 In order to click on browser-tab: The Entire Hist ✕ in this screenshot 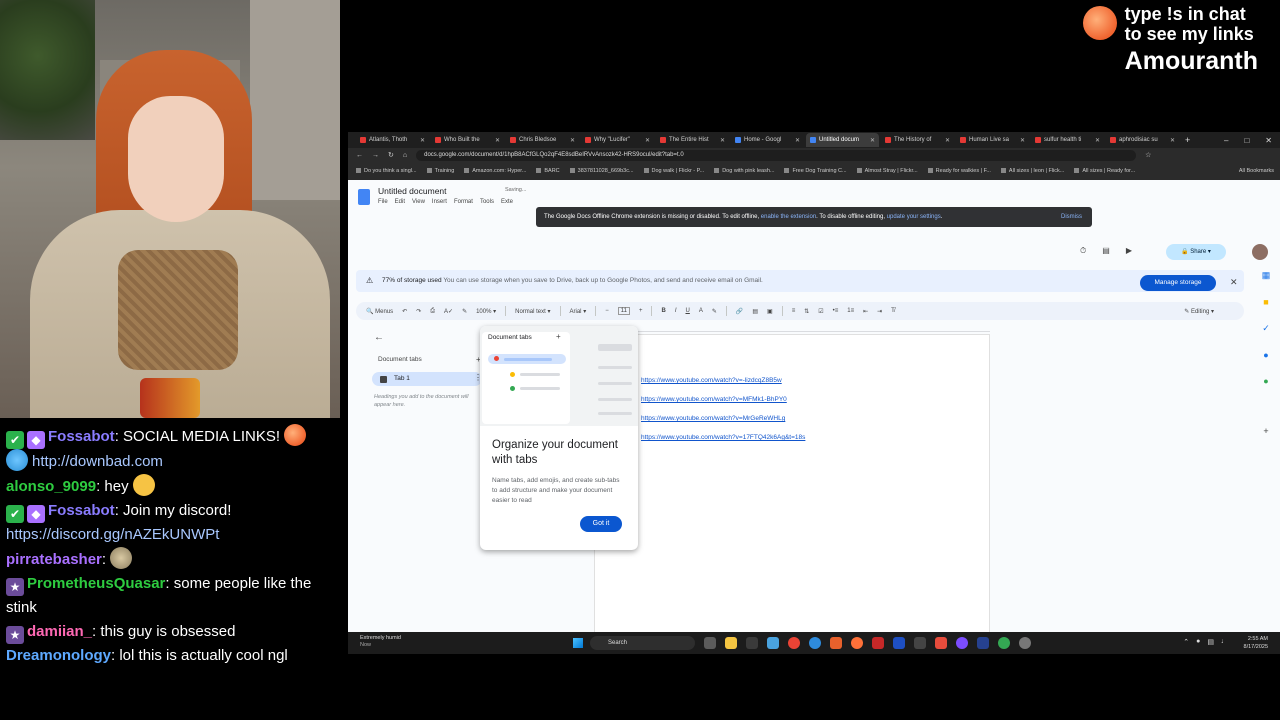, I will do `click(692, 140)`.